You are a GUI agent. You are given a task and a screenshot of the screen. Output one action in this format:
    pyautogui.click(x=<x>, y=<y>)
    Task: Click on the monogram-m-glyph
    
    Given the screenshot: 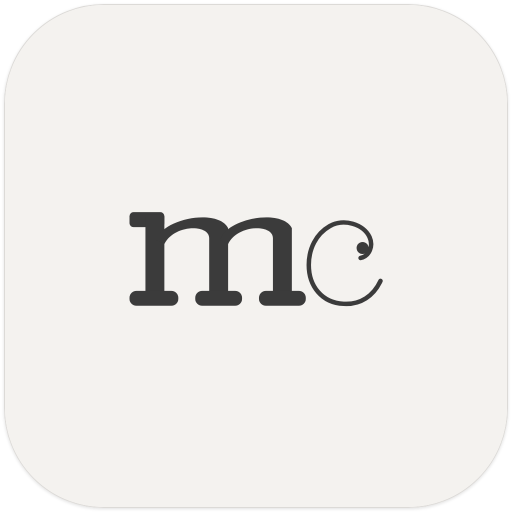 What is the action you would take?
    pyautogui.click(x=217, y=259)
    